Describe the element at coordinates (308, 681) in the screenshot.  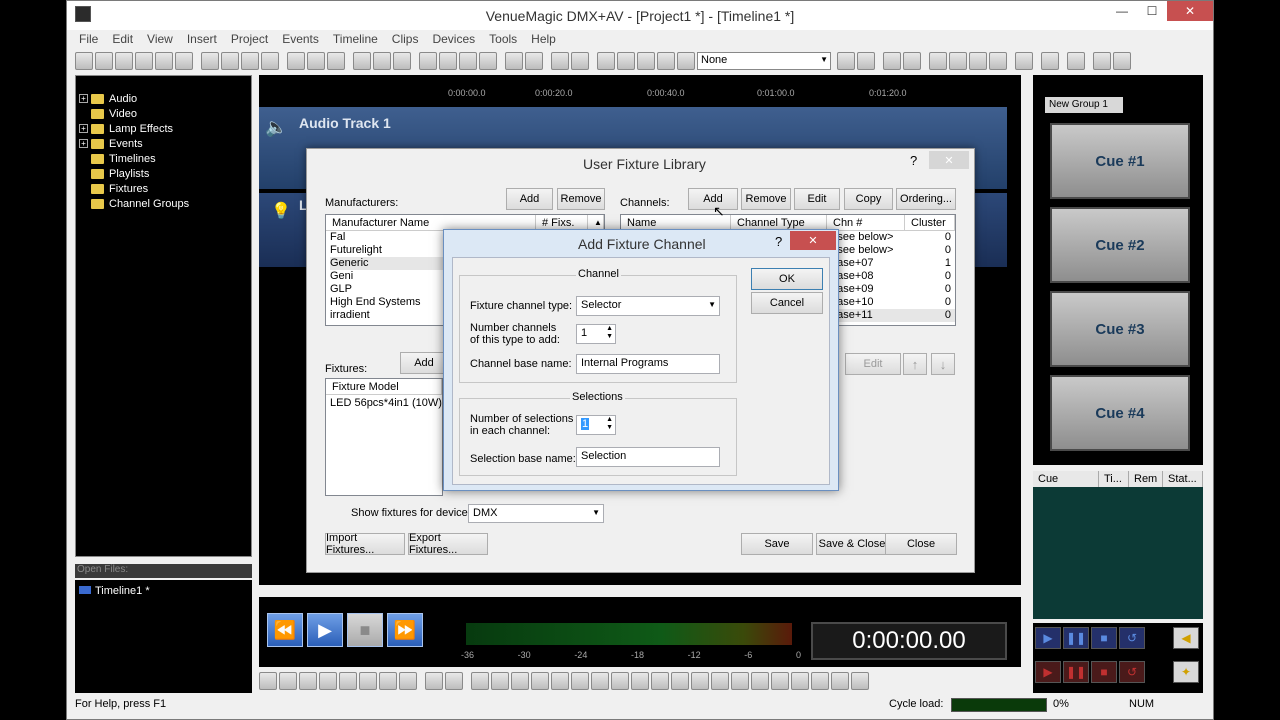
I see `zoom-fit-icon` at that location.